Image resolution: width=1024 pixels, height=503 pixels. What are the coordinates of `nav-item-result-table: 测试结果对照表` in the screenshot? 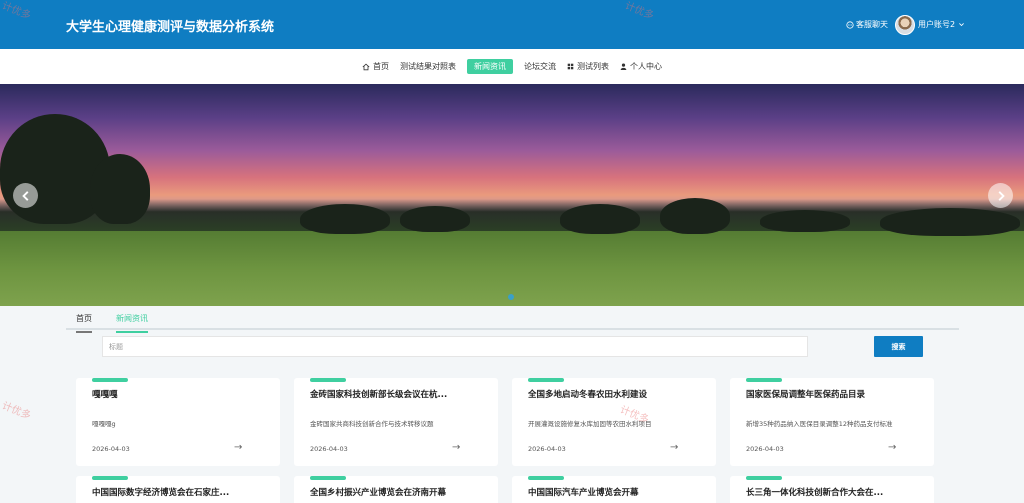 It's located at (428, 66).